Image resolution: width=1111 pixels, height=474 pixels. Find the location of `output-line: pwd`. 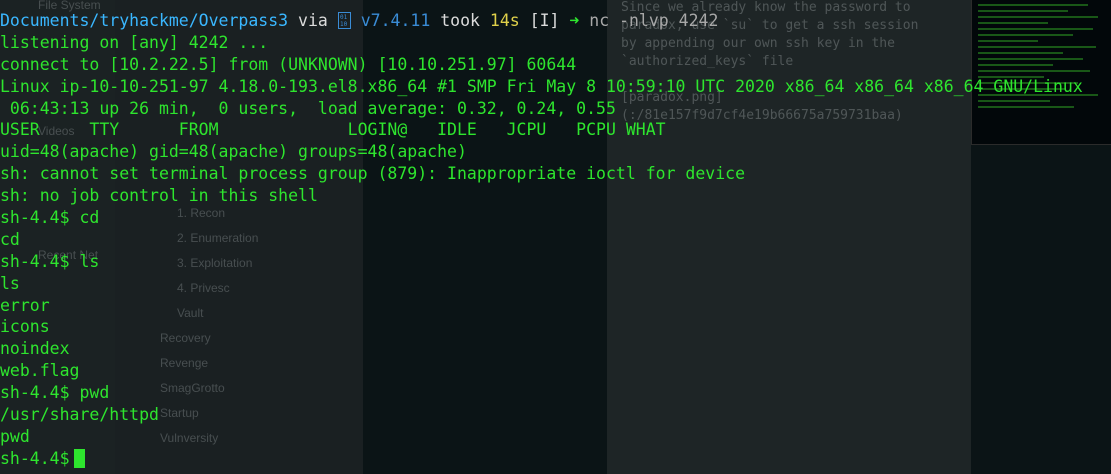

output-line: pwd is located at coordinates (15, 436).